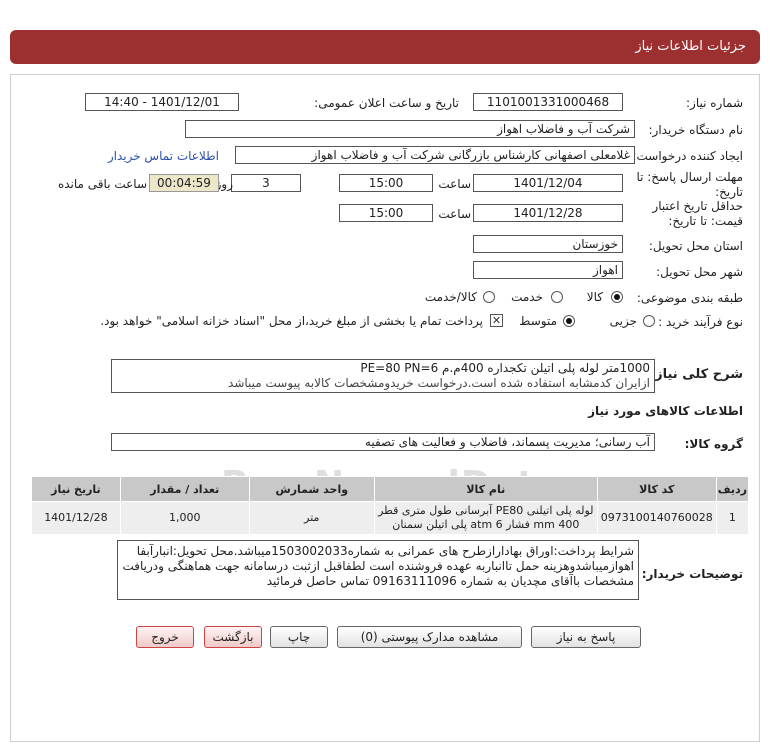  I want to click on exit-button: خروج, so click(165, 637).